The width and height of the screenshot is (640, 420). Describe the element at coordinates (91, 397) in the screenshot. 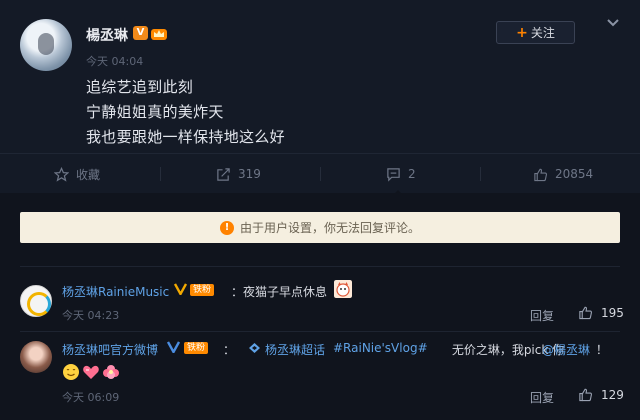

I see `comment-time: 今天 06:09` at that location.